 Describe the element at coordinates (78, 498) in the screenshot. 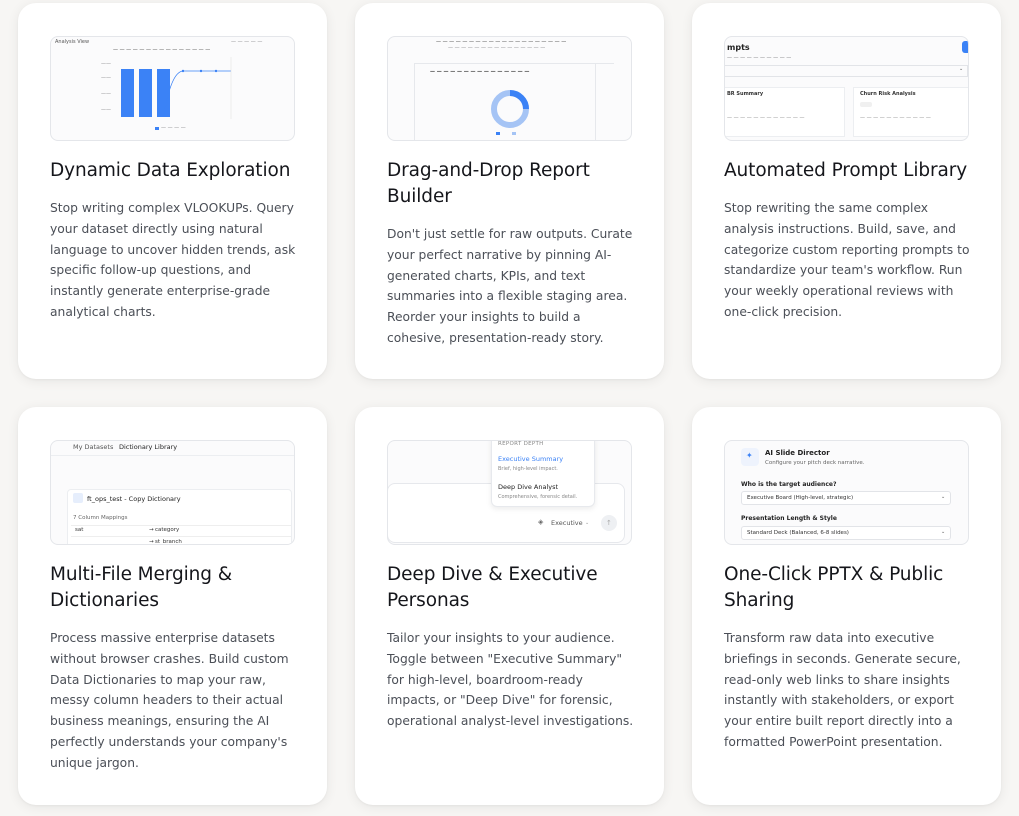

I see `file-icon` at that location.